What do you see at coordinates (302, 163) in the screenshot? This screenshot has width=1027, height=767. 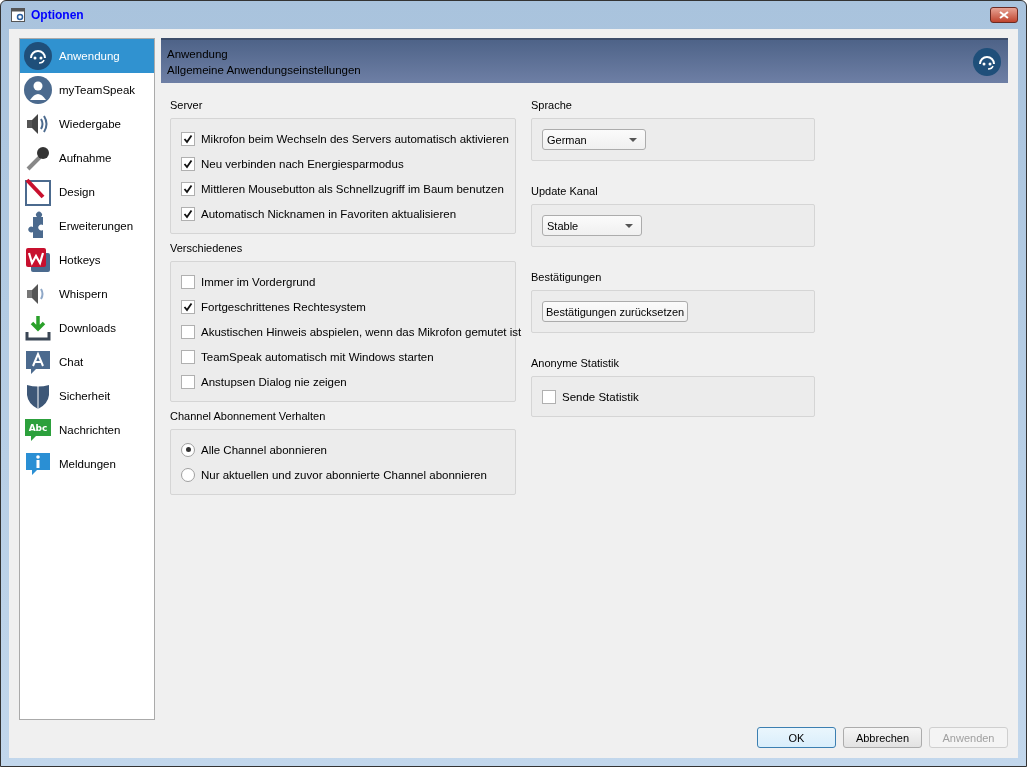 I see `checkbox-label: Neu verbinden nach Energiesparmodus` at bounding box center [302, 163].